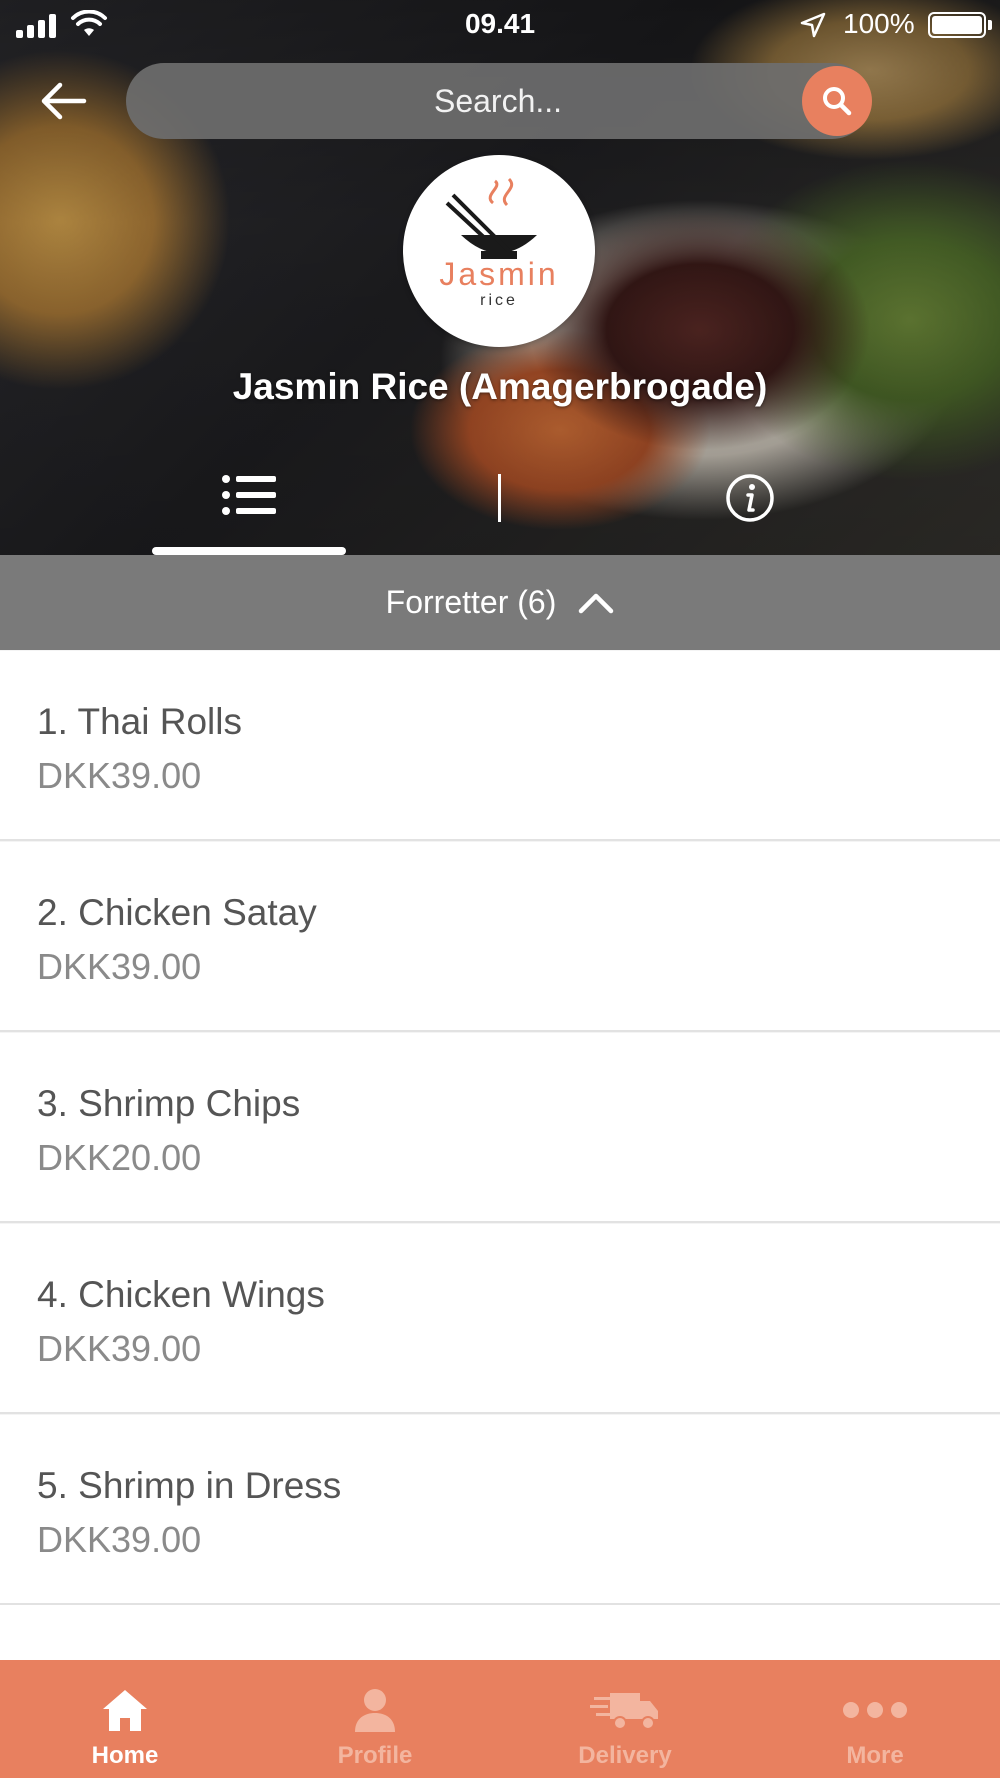  I want to click on category-header: Forretter (6), so click(500, 602).